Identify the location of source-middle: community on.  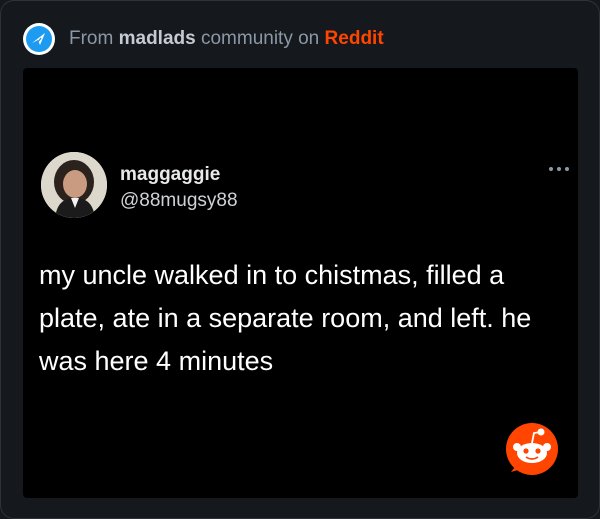
(260, 38).